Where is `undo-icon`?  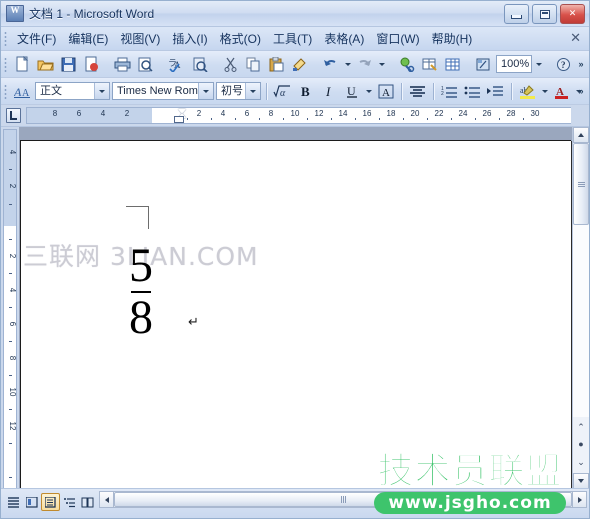
undo-icon is located at coordinates (330, 64).